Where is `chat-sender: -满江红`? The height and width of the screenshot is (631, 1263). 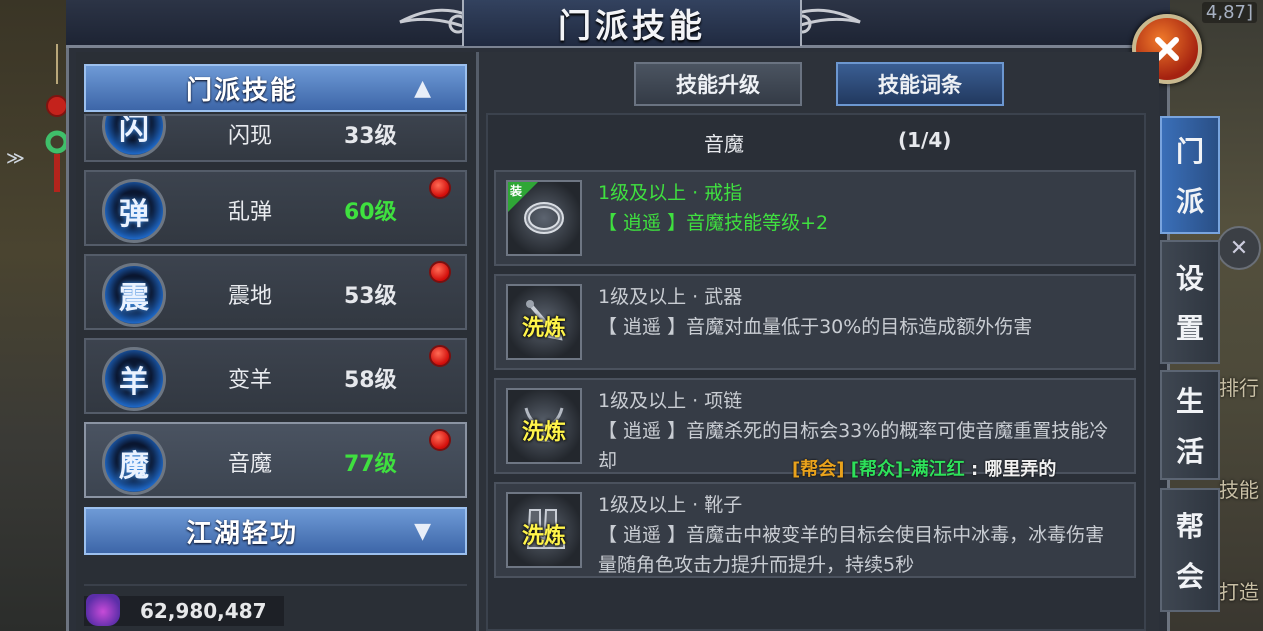 chat-sender: -满江红 is located at coordinates (934, 469).